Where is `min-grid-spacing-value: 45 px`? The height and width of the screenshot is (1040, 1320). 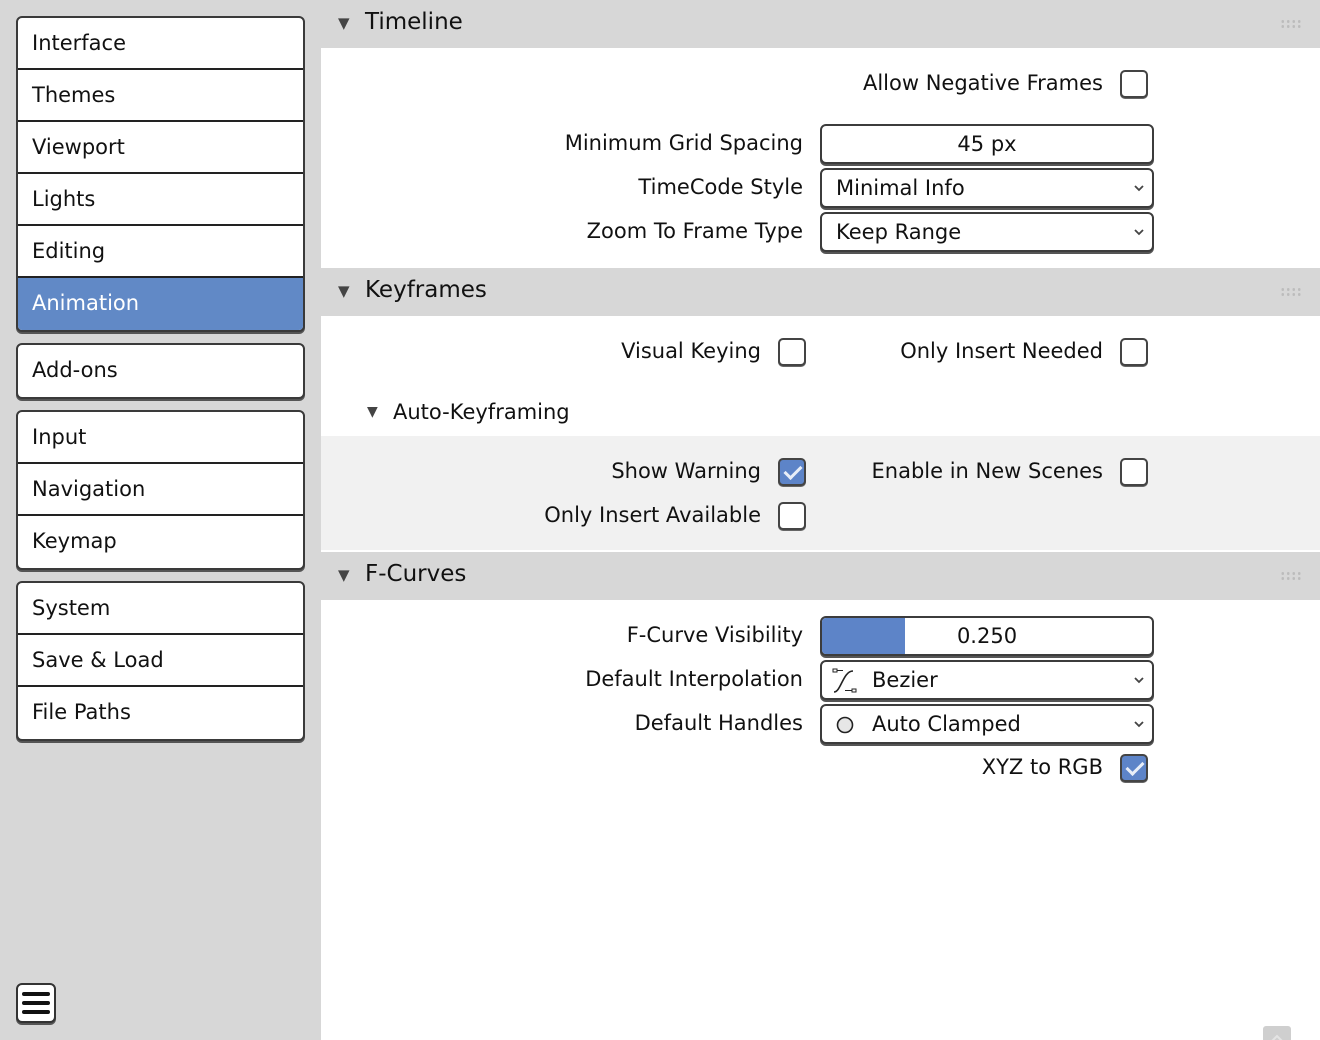
min-grid-spacing-value: 45 px is located at coordinates (987, 144).